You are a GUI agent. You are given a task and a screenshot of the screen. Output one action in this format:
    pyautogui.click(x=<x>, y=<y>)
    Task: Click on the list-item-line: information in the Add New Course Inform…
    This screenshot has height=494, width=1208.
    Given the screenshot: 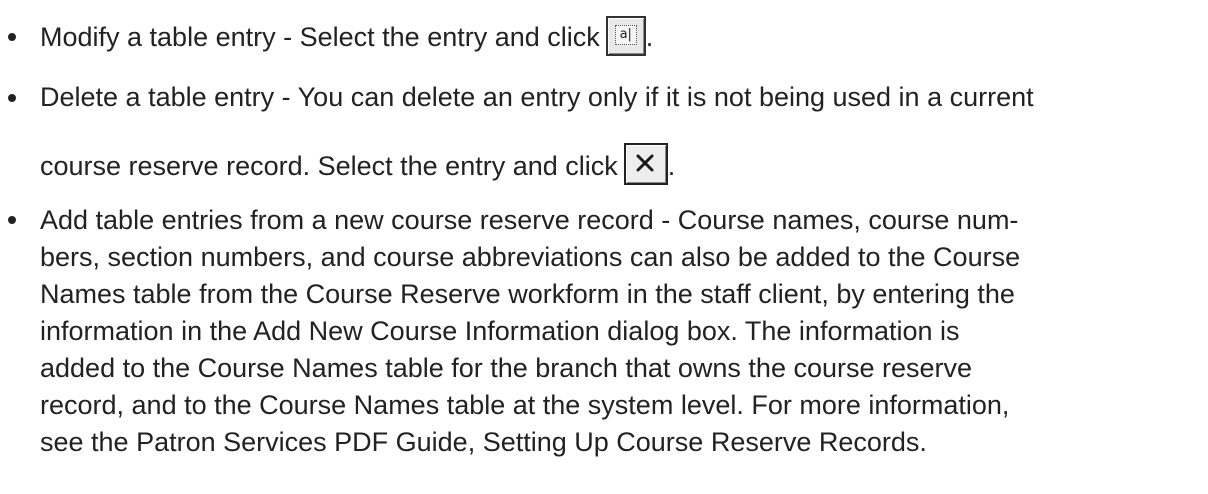 What is the action you would take?
    pyautogui.click(x=500, y=331)
    